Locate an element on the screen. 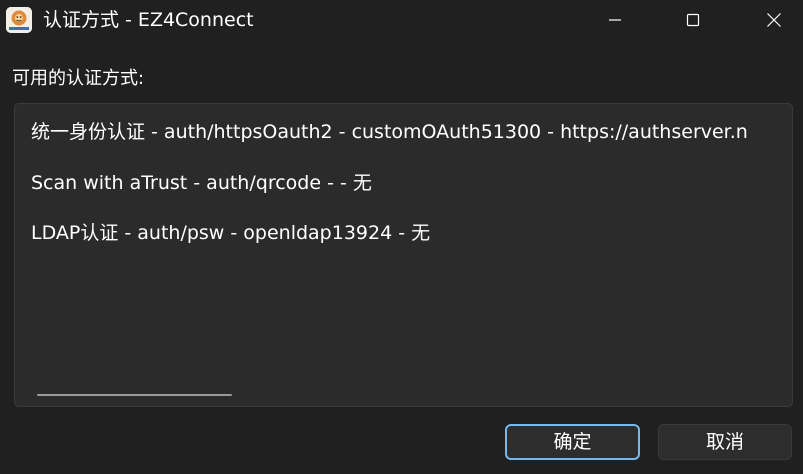 The image size is (803, 474). close-icon is located at coordinates (774, 20).